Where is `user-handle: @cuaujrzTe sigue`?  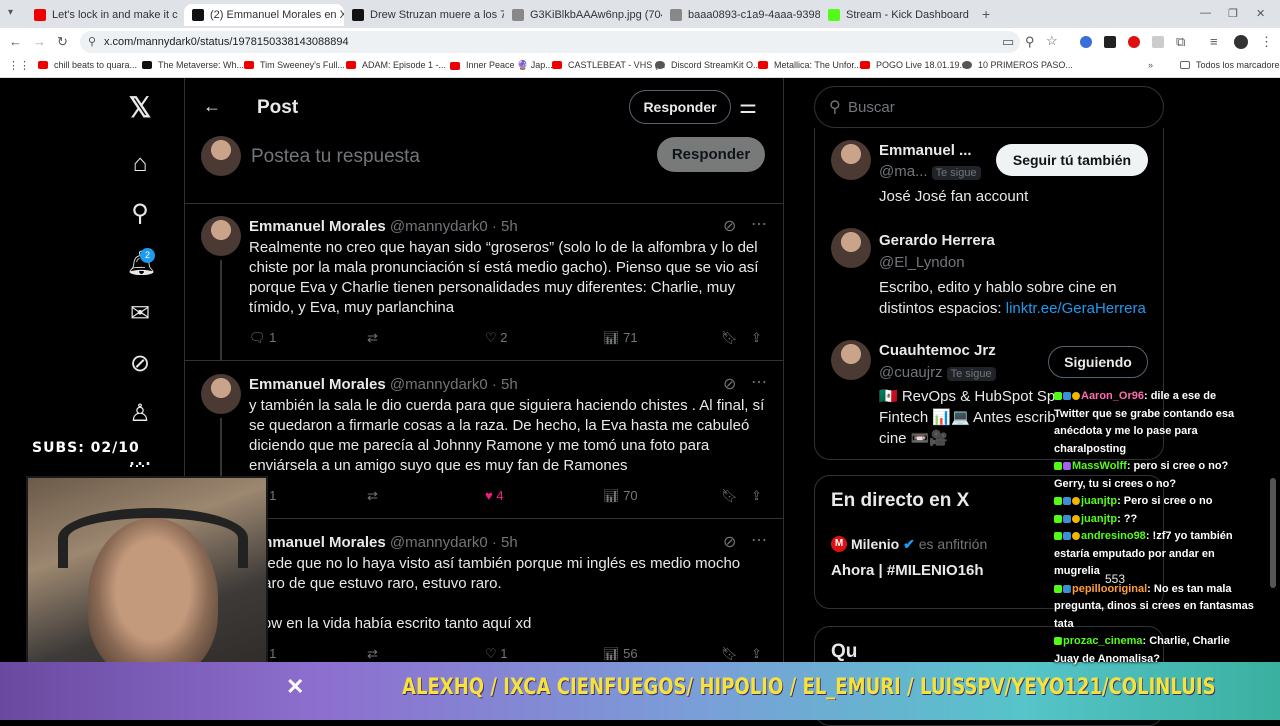 user-handle: @cuaujrzTe sigue is located at coordinates (937, 372).